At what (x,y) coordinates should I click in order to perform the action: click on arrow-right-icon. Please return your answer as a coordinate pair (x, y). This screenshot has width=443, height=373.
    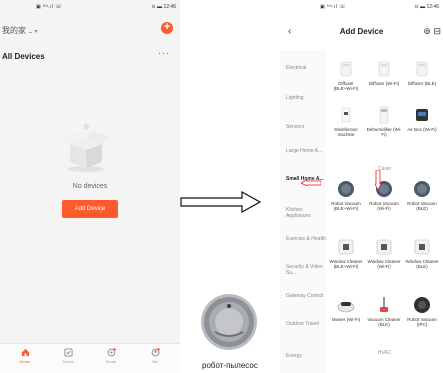
    Looking at the image, I should click on (221, 202).